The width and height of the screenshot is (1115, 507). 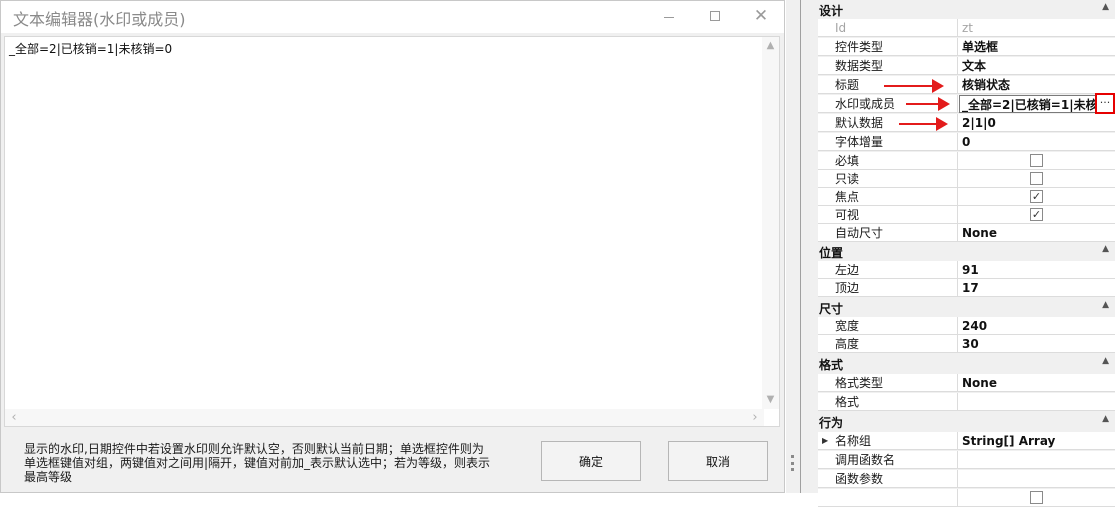 I want to click on property-name: 函数参数, so click(x=888, y=479).